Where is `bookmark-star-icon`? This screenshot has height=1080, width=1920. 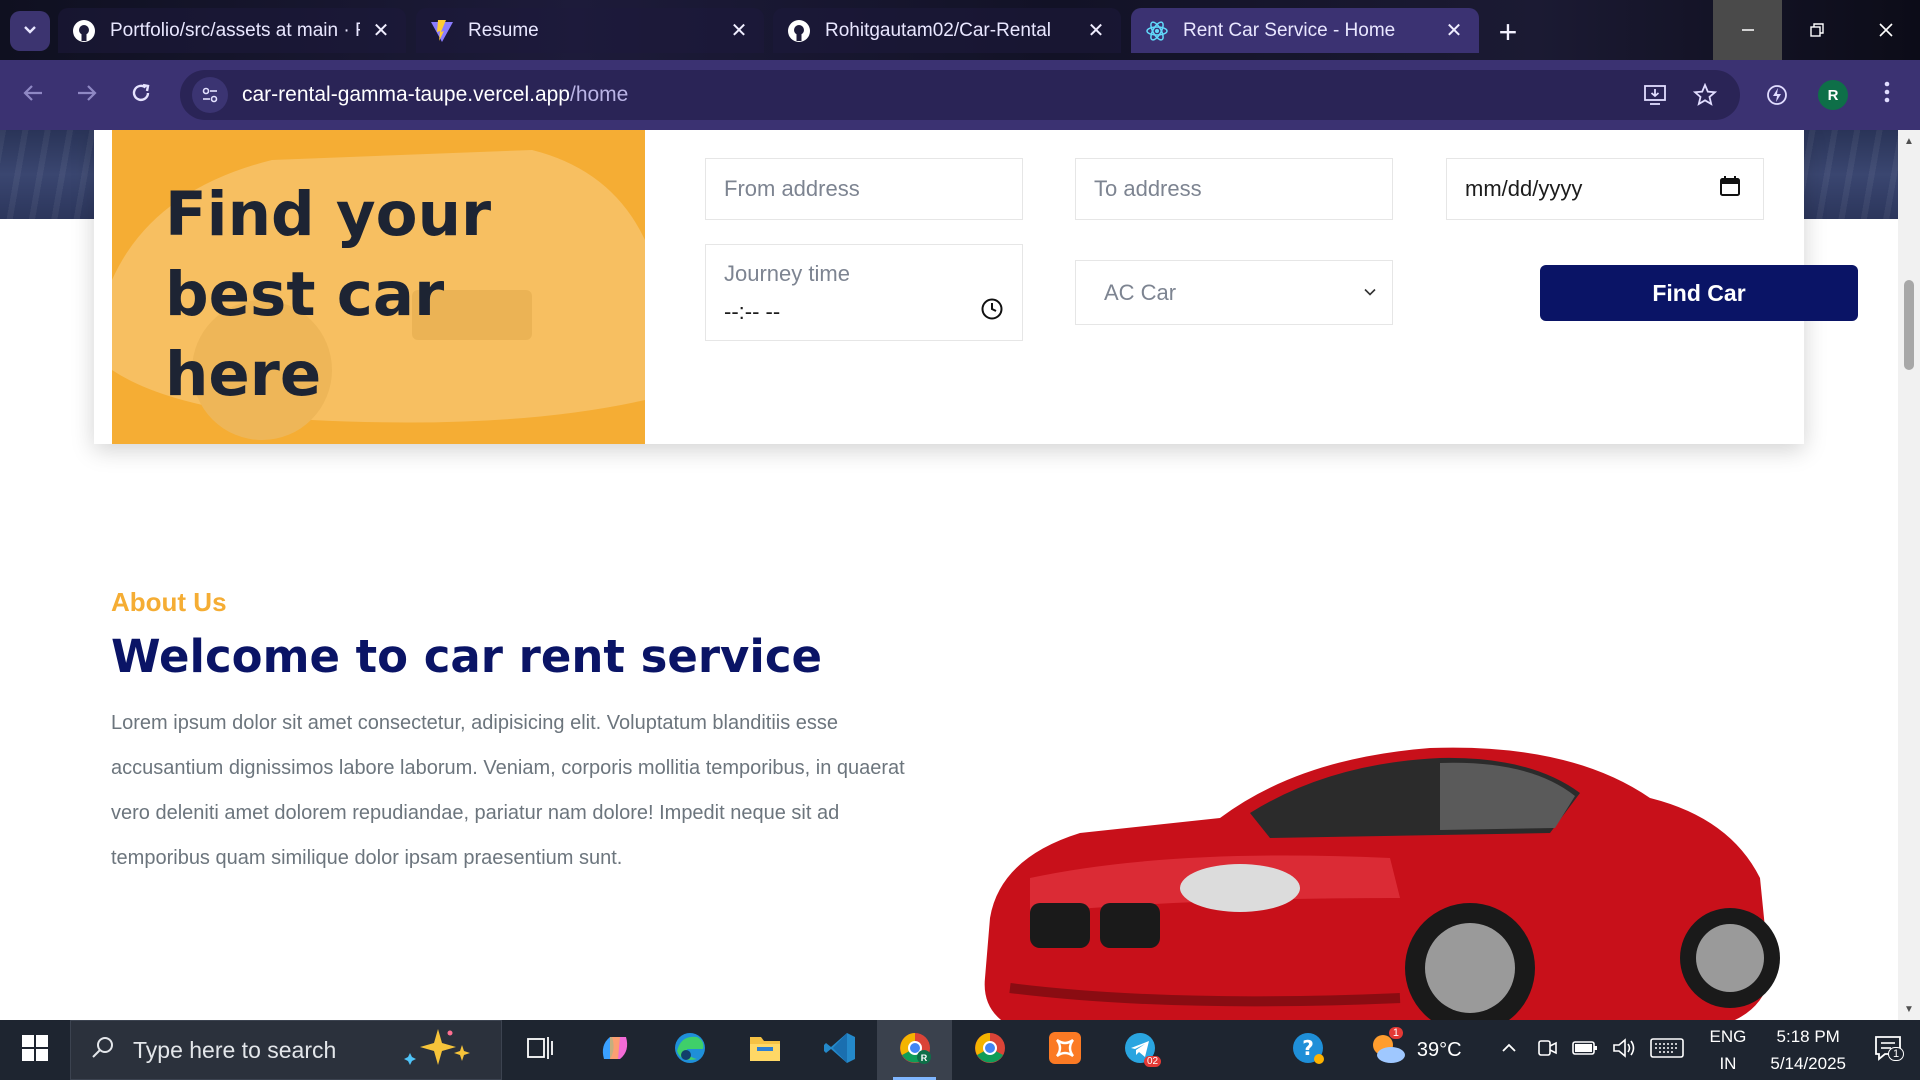
bookmark-star-icon is located at coordinates (1705, 95).